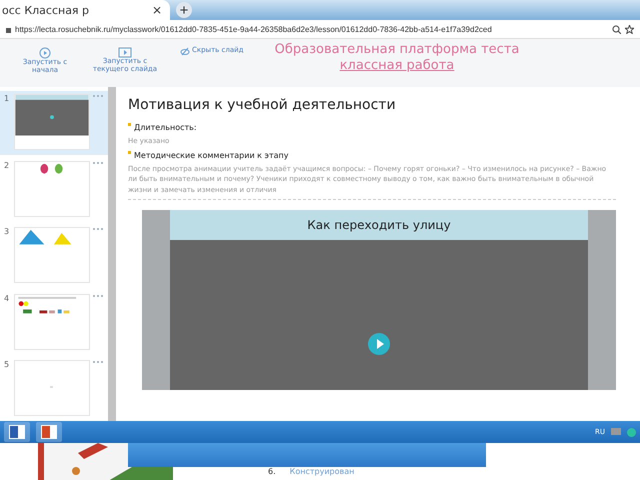 This screenshot has height=480, width=640. I want to click on address-bar: https://lecta.rosuchebnik.ru/myclasswork/01612dd0-7835-451e-9a44-26358ba6d2e3/lesson/01612dd0-7836-42bb-a514-e1f7a39d2ced, so click(311, 29).